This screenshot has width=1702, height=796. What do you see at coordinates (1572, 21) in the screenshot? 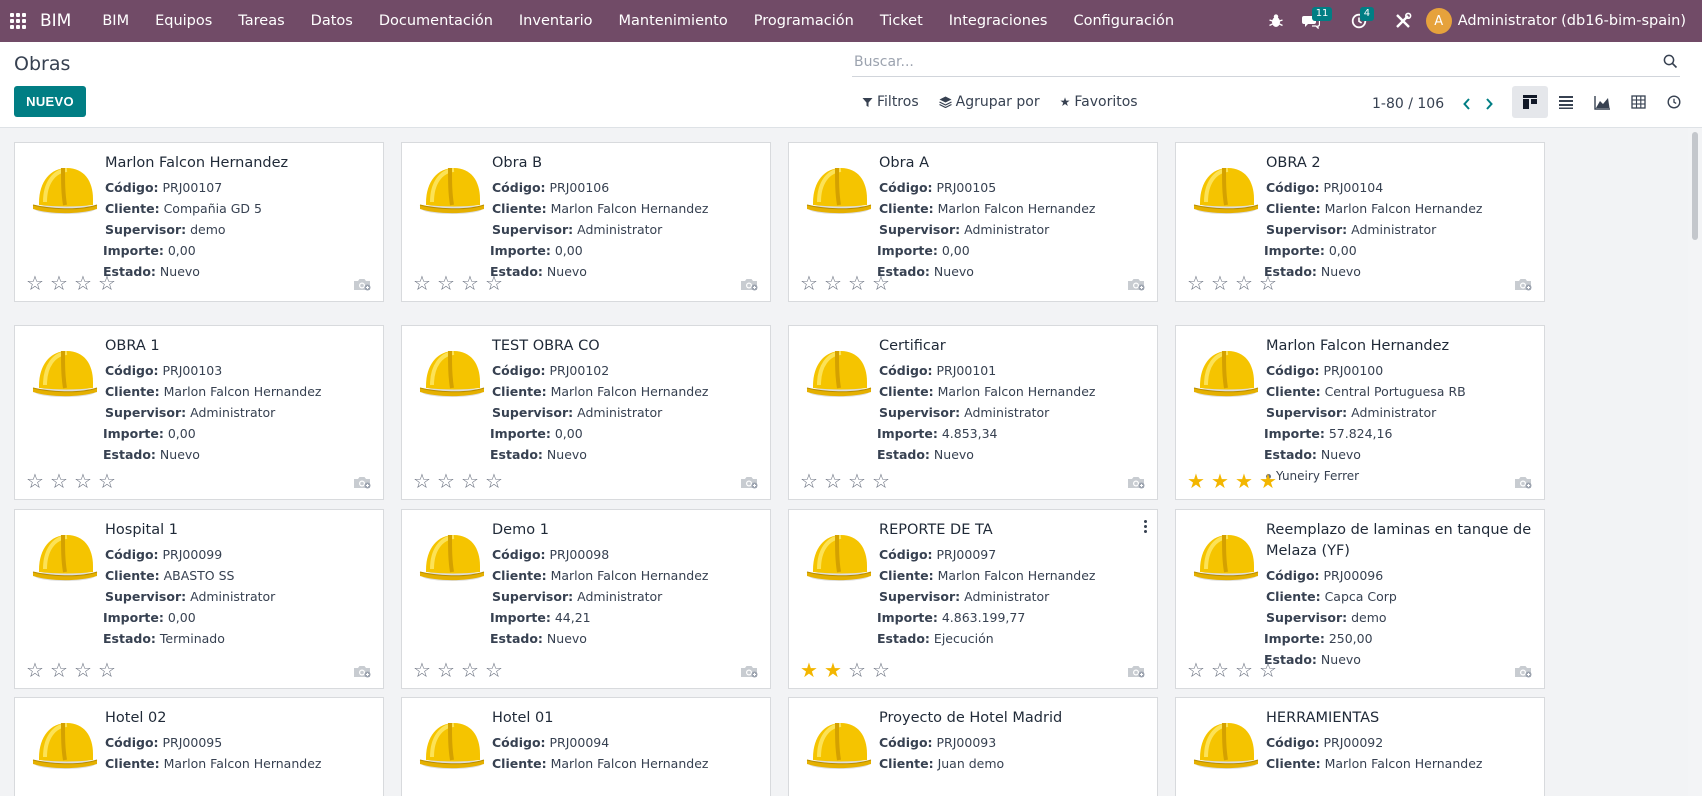
I see `user-menu-name: Administrator (db16-bim-spain)` at bounding box center [1572, 21].